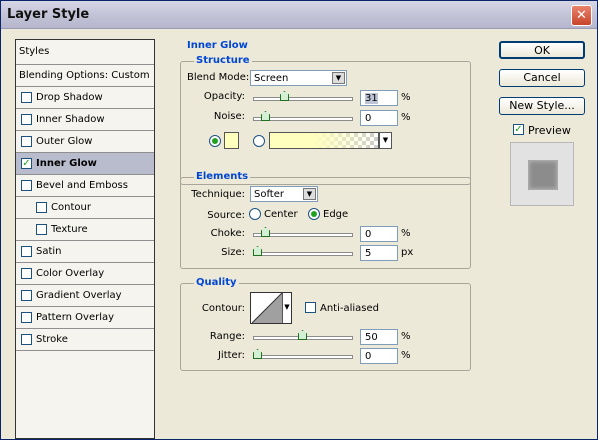 This screenshot has height=440, width=598. Describe the element at coordinates (406, 355) in the screenshot. I see `jitter-unit: %` at that location.